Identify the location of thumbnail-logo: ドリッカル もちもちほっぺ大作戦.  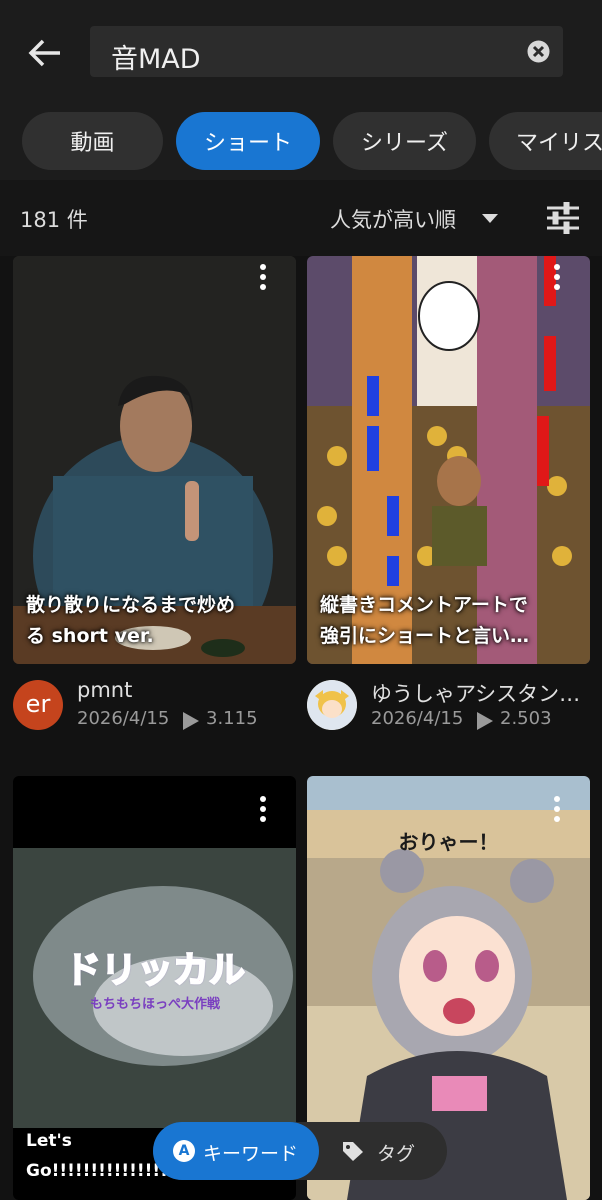
(155, 976).